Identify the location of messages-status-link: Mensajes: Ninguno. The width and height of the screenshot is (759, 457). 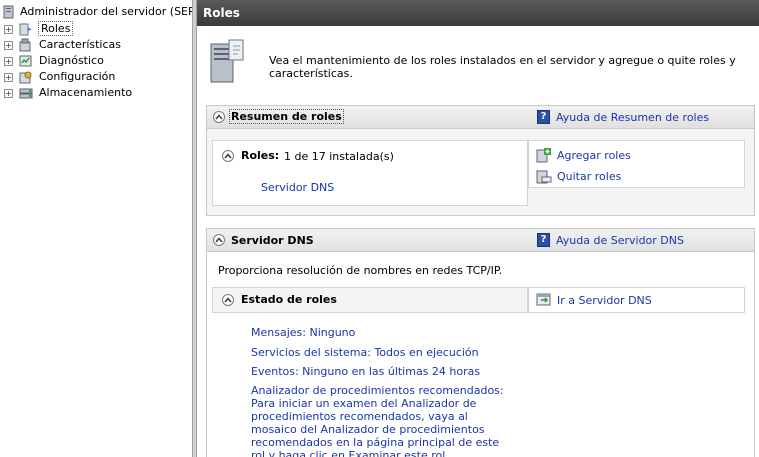
(303, 332).